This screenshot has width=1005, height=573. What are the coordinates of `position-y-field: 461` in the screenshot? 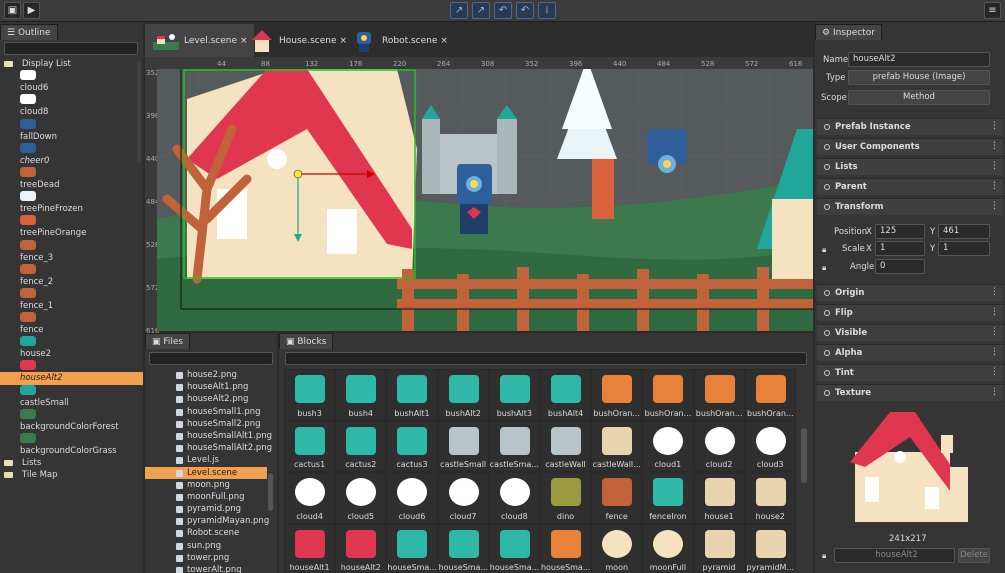 It's located at (964, 231).